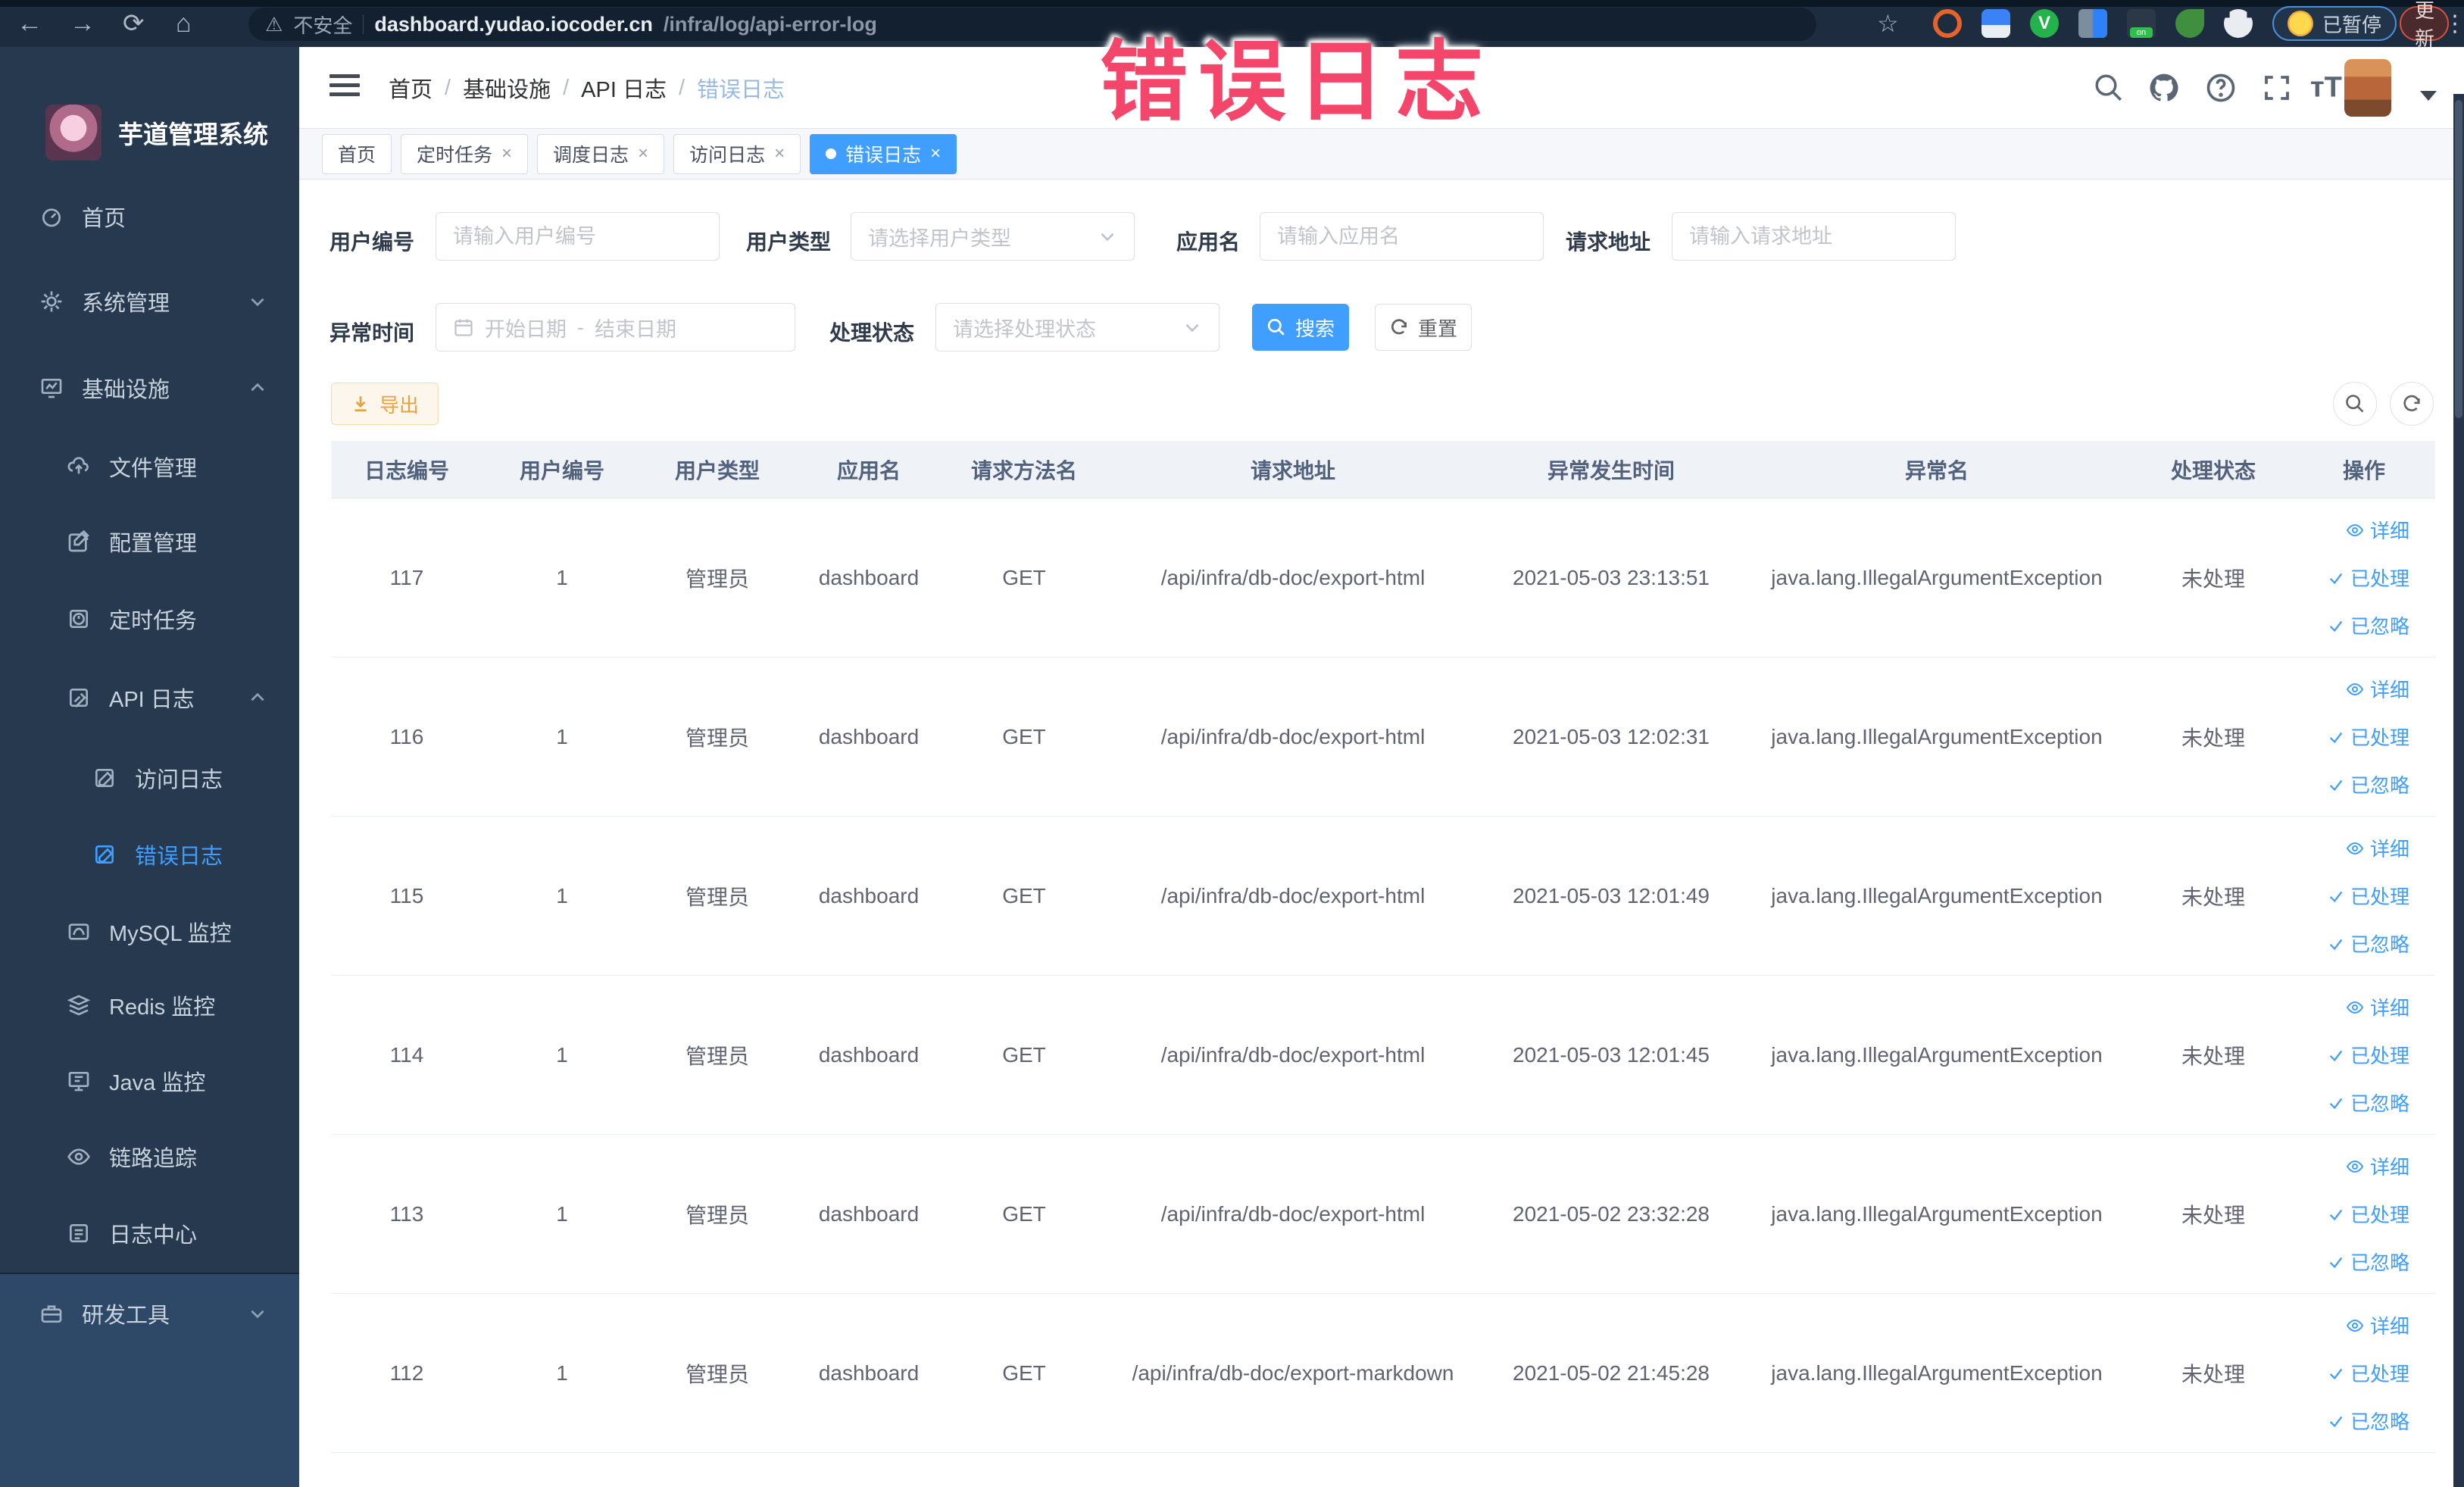  What do you see at coordinates (149, 932) in the screenshot?
I see `sidebar-item-mysql-monitor: MySQL 监控` at bounding box center [149, 932].